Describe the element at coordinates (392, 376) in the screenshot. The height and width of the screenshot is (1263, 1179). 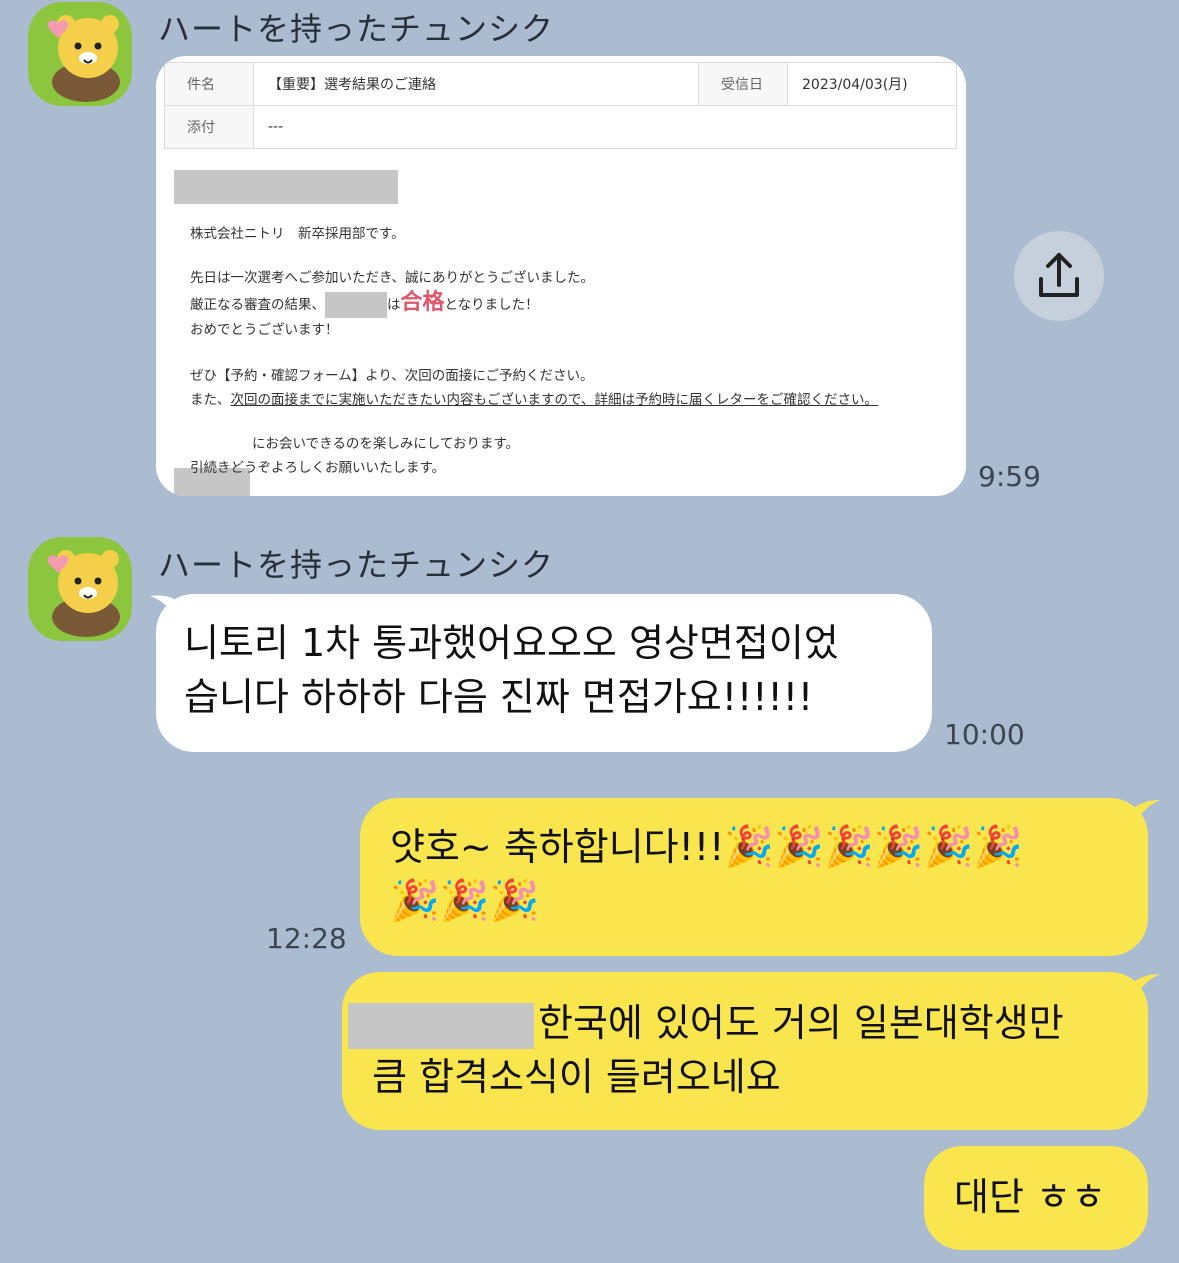
I see `email-line-form: ぜひ【予約・確認フォーム】より、次回の面接にご予約ください。` at that location.